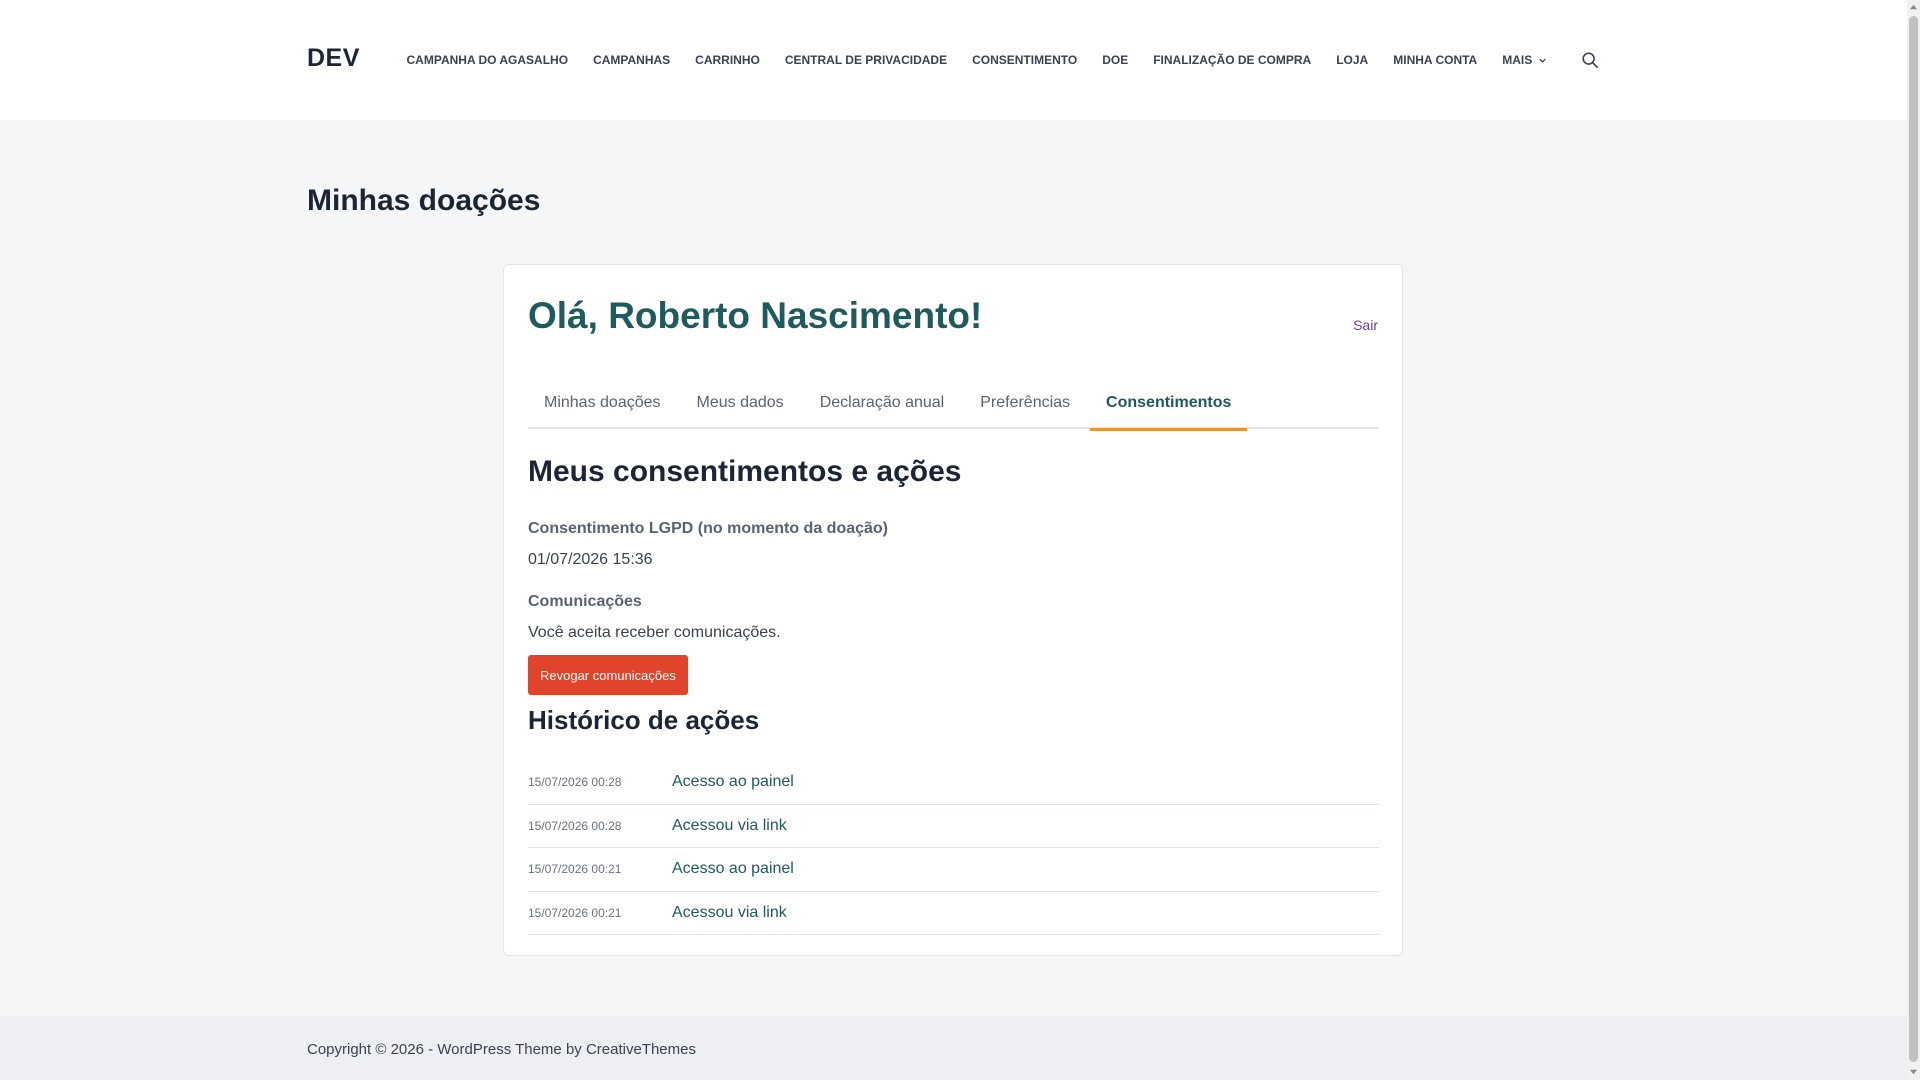 The width and height of the screenshot is (1920, 1080). I want to click on nav-item-campanhas: CAMPANHAS, so click(632, 60).